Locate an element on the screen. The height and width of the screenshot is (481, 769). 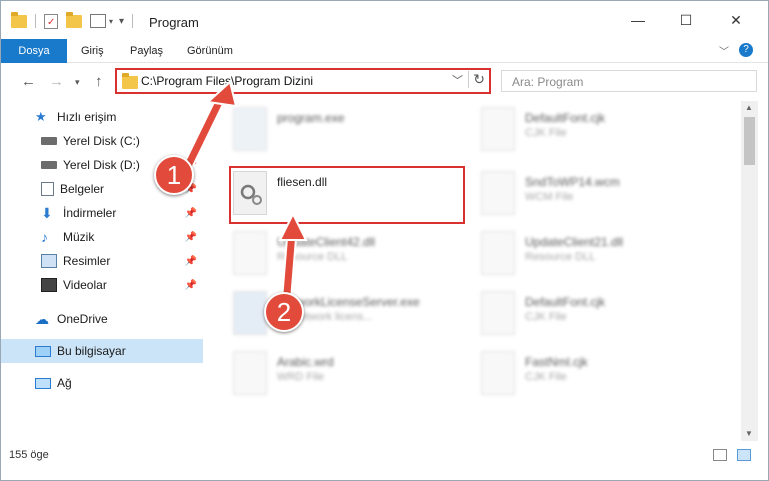
tab-file: Dosya is located at coordinates (34, 51).